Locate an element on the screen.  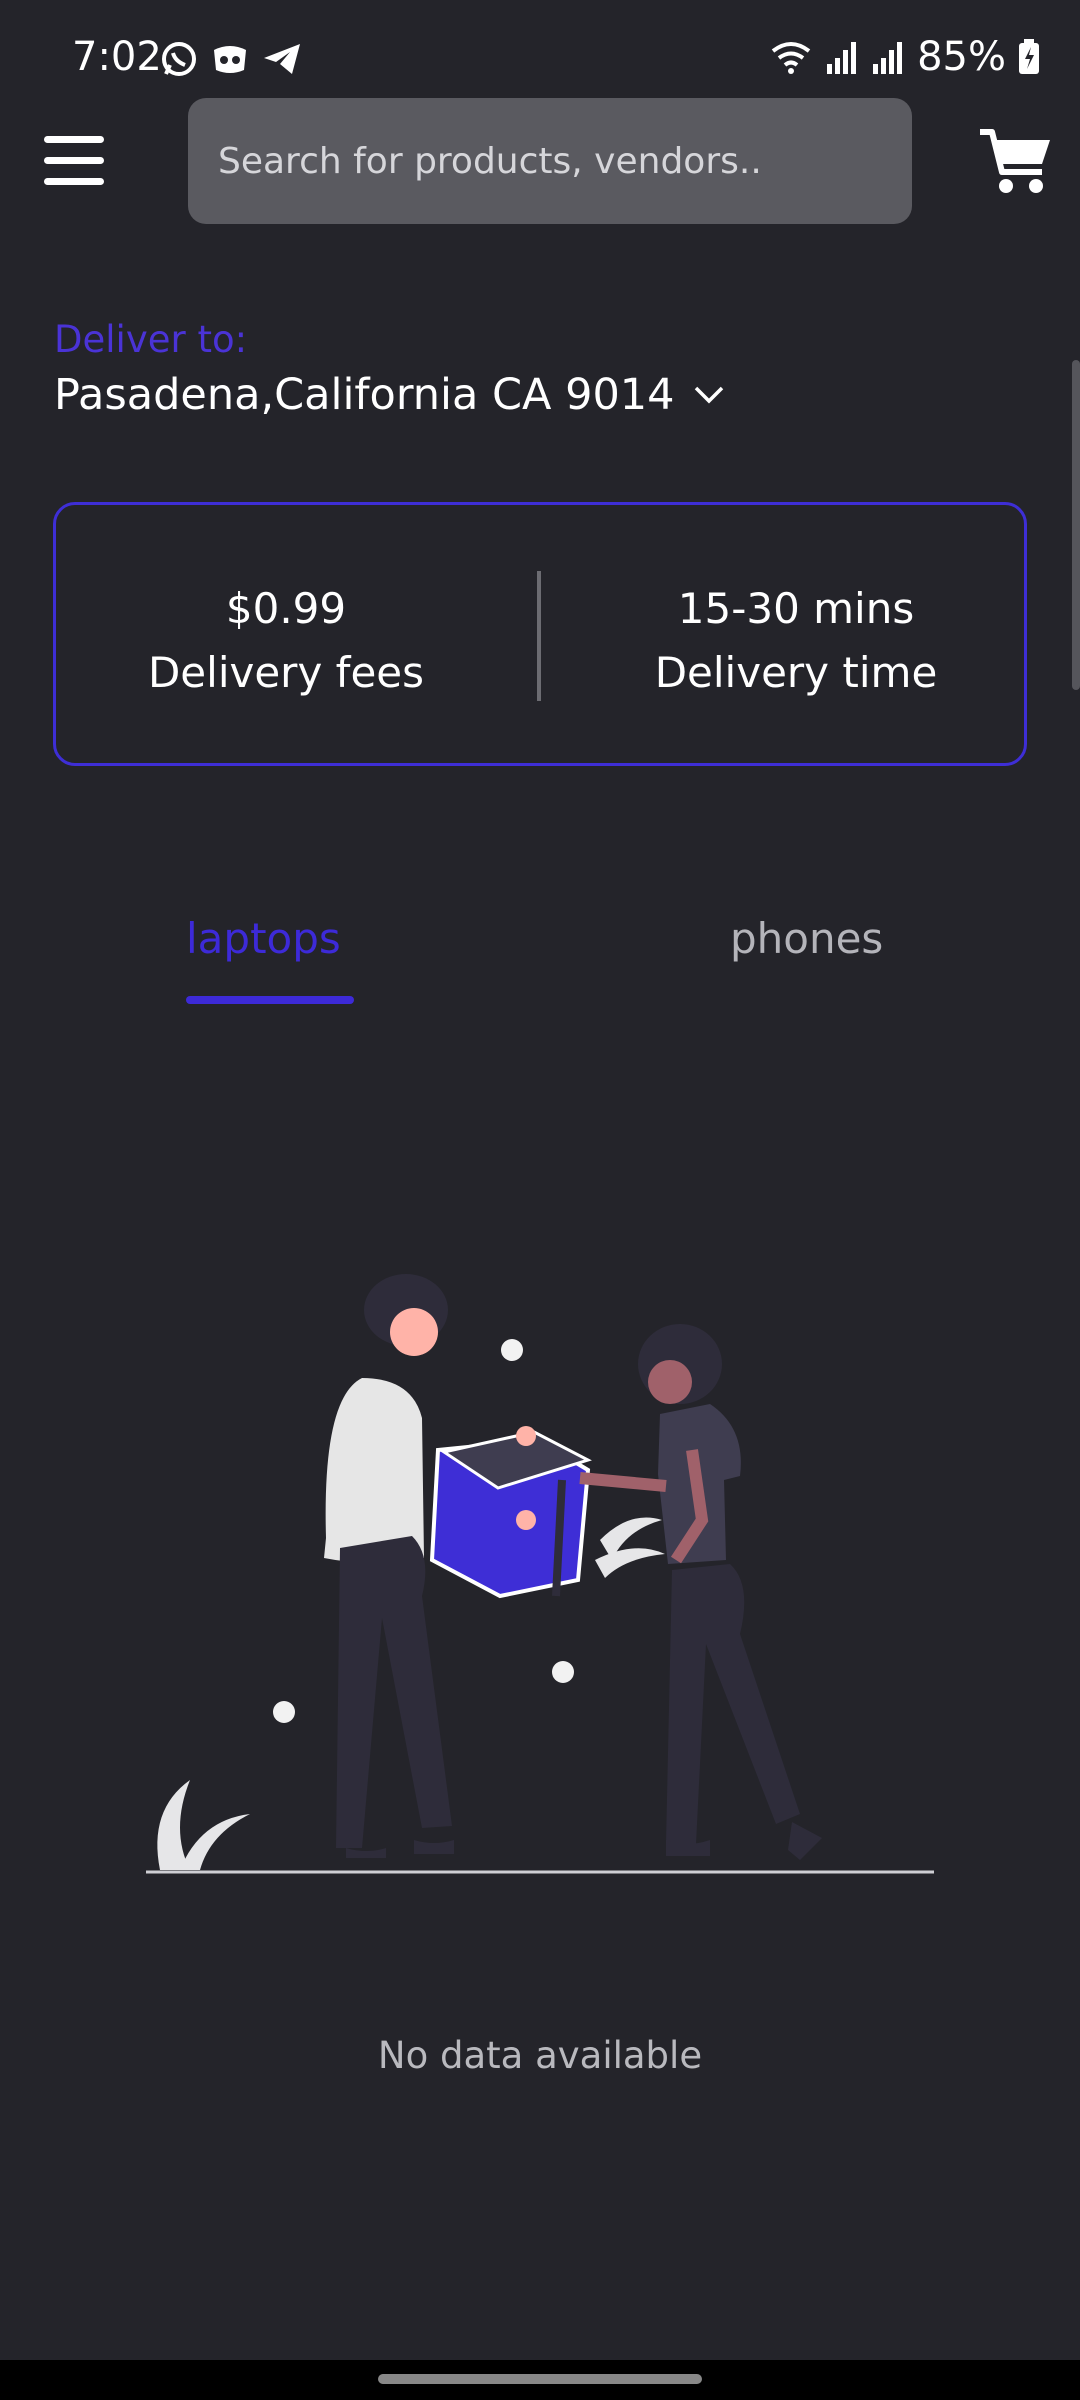
category-tabs: laptops phones is located at coordinates (540, 955).